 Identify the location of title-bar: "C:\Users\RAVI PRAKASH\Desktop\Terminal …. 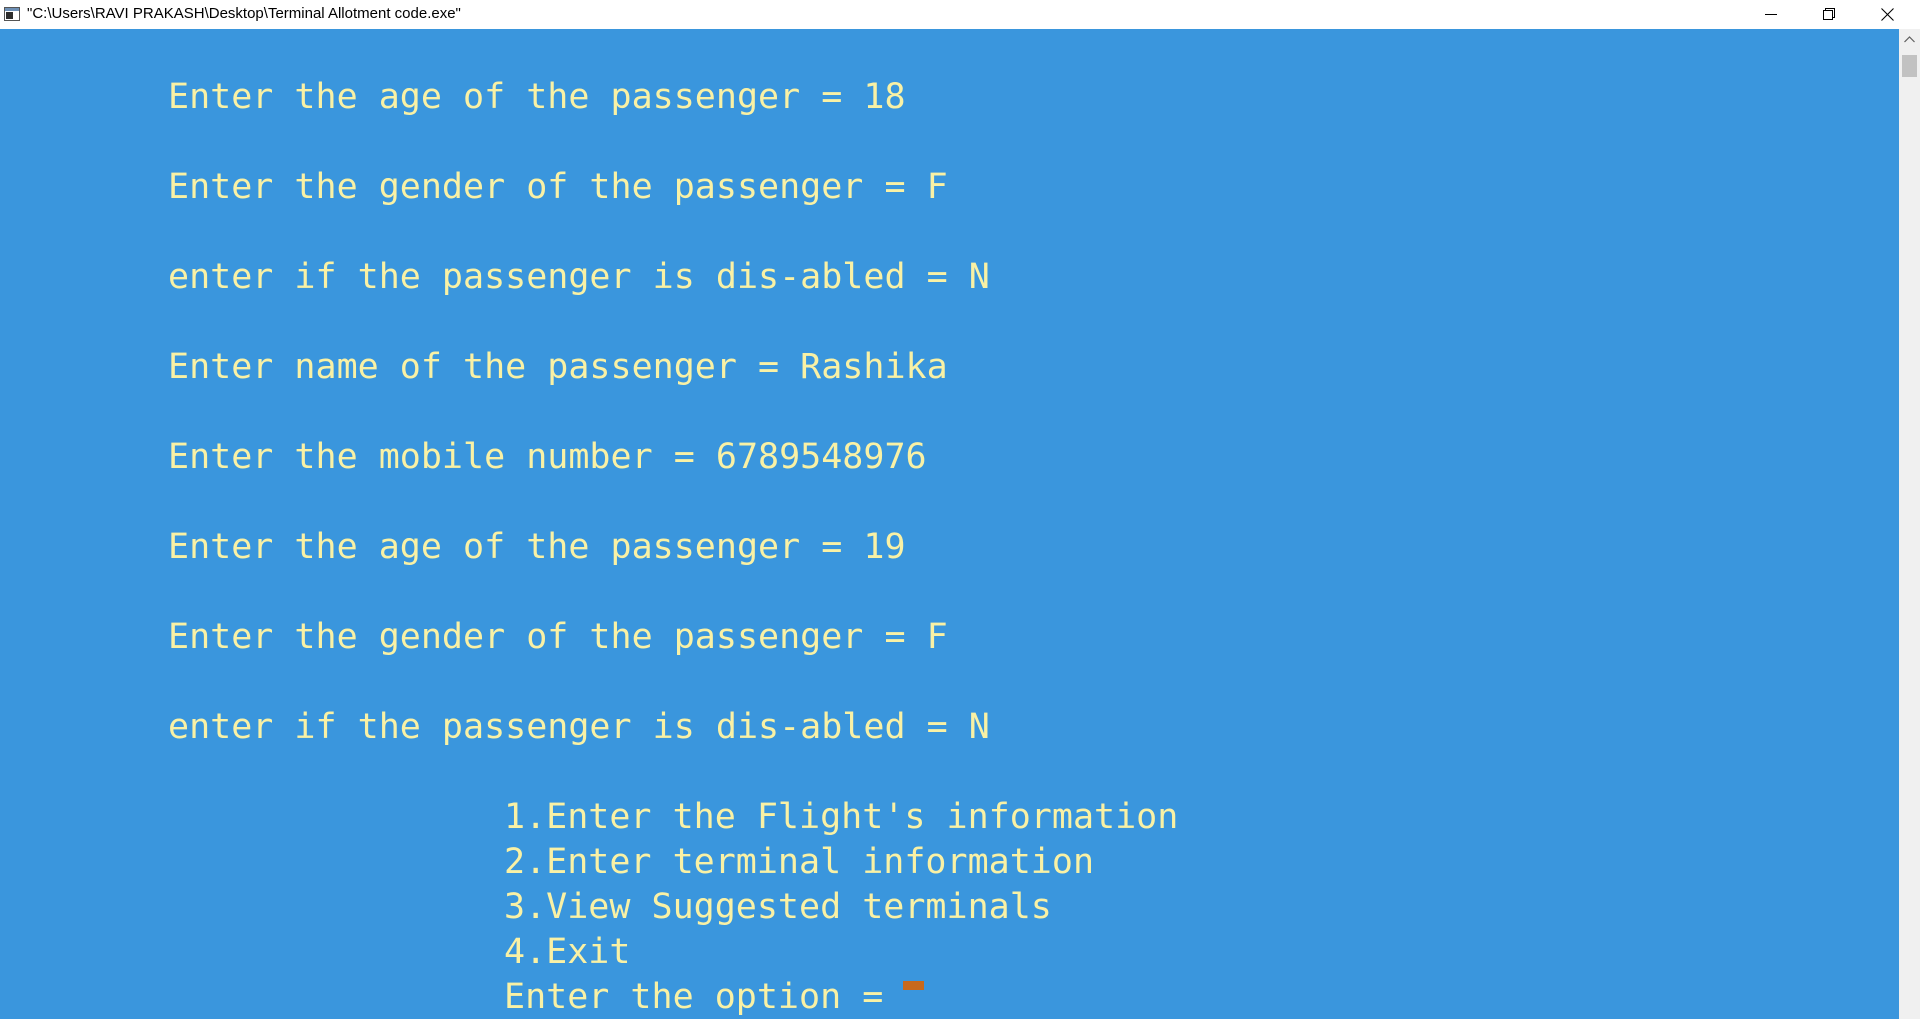
(960, 14).